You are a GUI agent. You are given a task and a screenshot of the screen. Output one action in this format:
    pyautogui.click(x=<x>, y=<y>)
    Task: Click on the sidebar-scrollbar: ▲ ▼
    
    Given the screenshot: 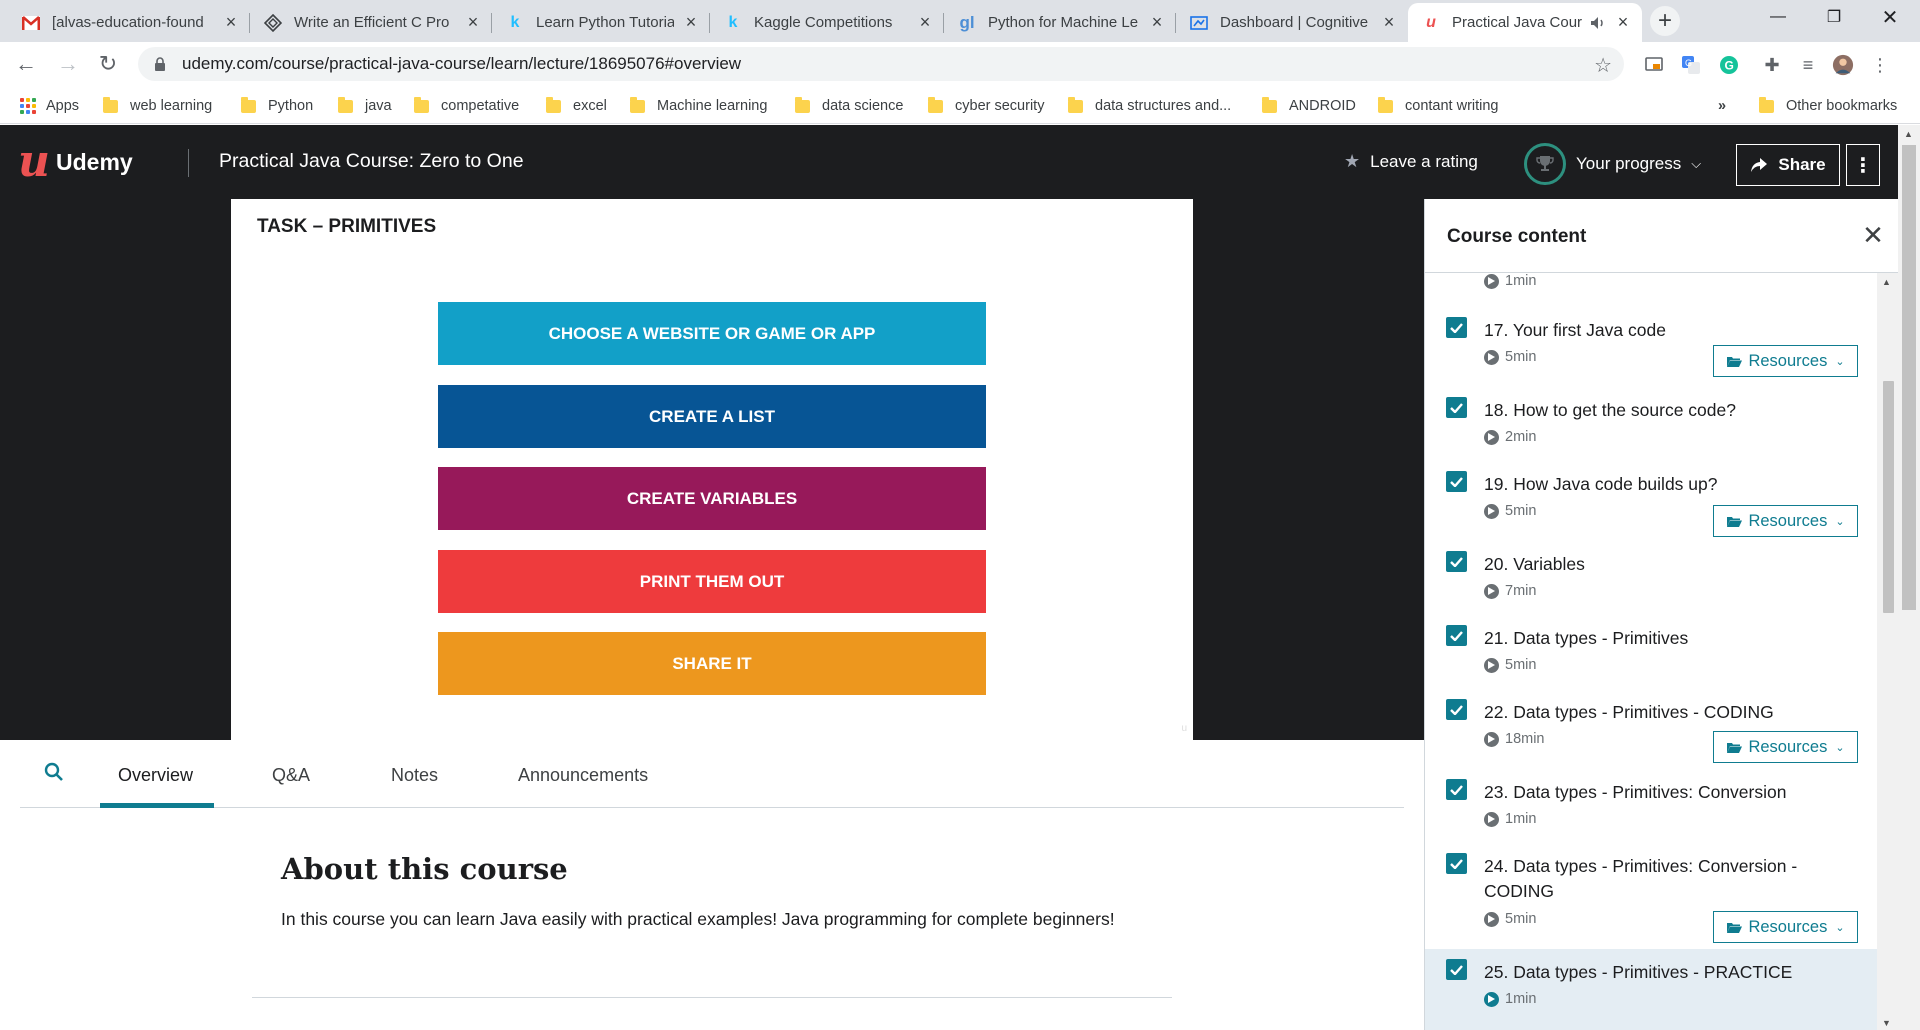 What is the action you would take?
    pyautogui.click(x=1888, y=651)
    